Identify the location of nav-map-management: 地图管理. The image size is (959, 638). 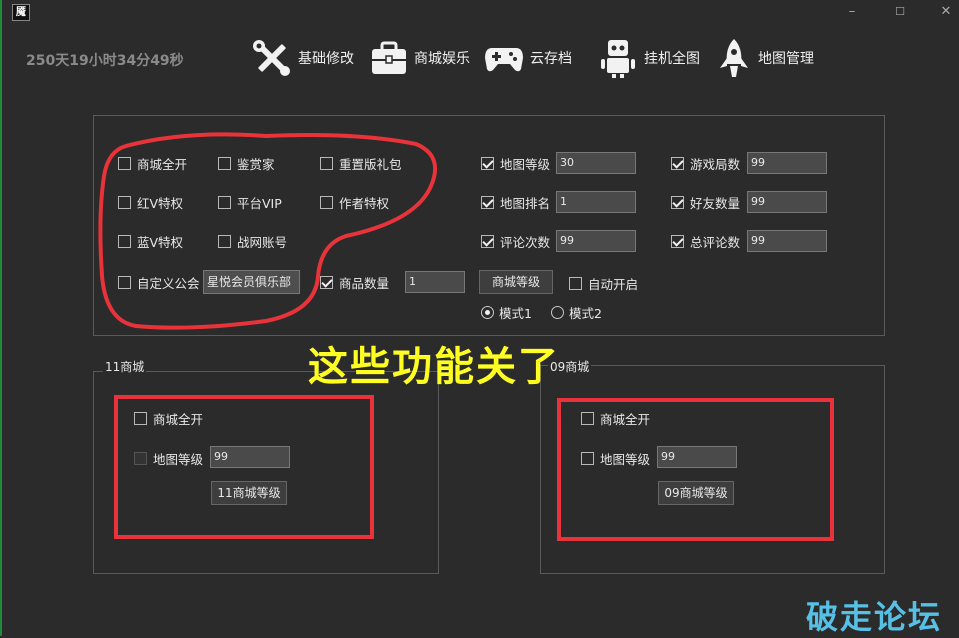
(765, 58).